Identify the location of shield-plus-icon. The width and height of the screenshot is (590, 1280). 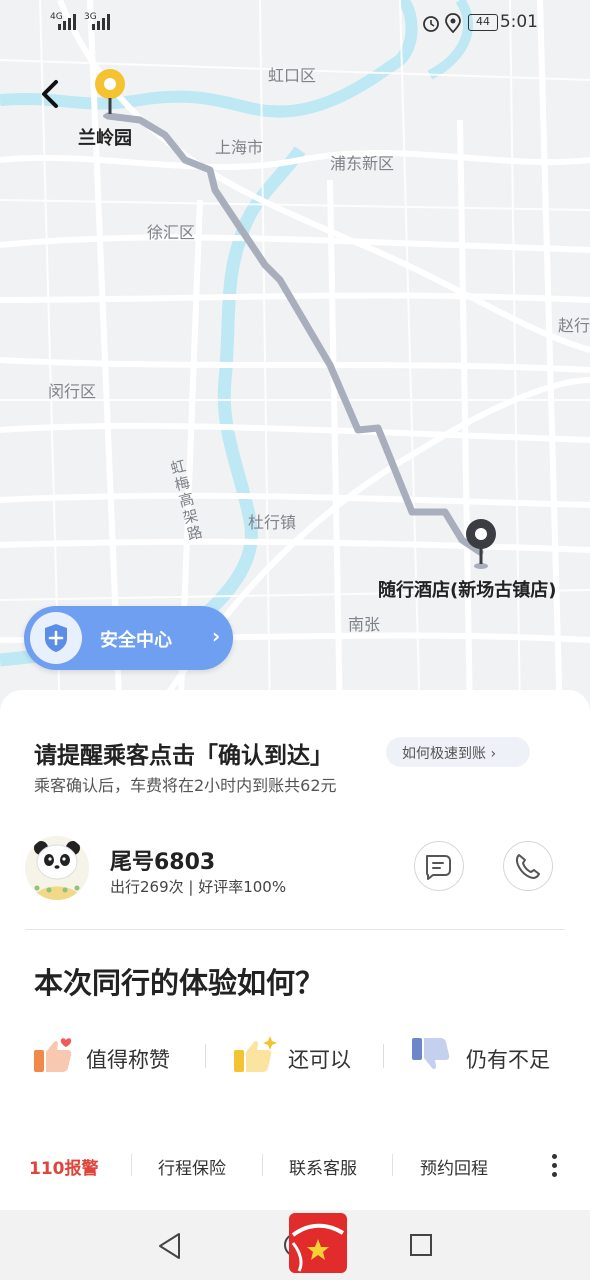
(56, 638).